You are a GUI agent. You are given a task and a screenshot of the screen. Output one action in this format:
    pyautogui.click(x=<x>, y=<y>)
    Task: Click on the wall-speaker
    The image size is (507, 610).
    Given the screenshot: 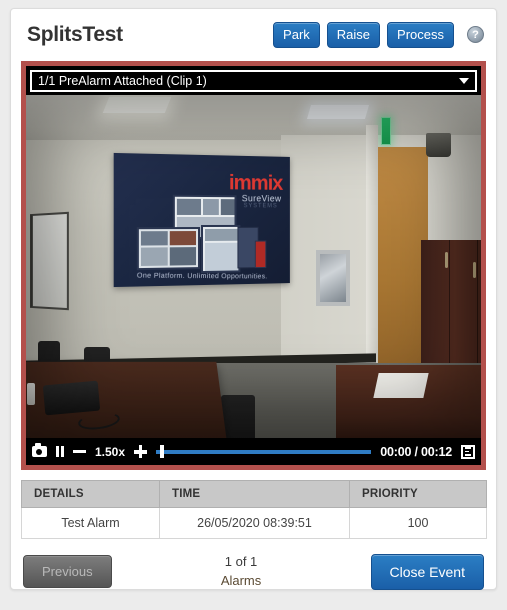 What is the action you would take?
    pyautogui.click(x=438, y=145)
    